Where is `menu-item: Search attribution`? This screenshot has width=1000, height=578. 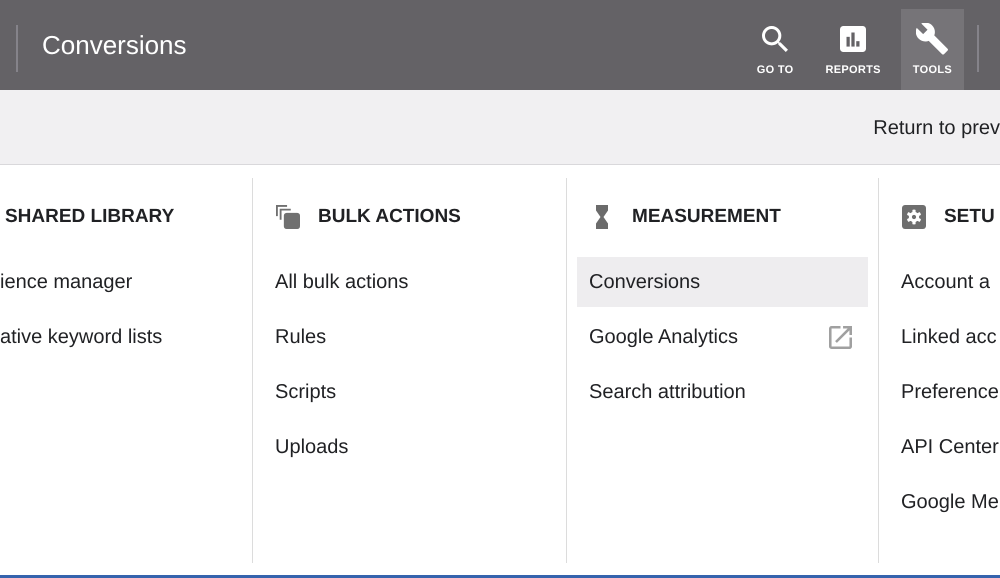
menu-item: Search attribution is located at coordinates (722, 392).